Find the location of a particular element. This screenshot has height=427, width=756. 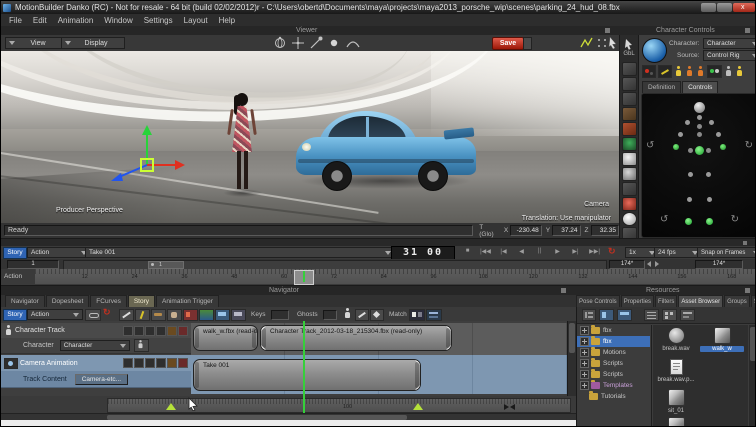

viewer-pin-icon is located at coordinates (607, 30).